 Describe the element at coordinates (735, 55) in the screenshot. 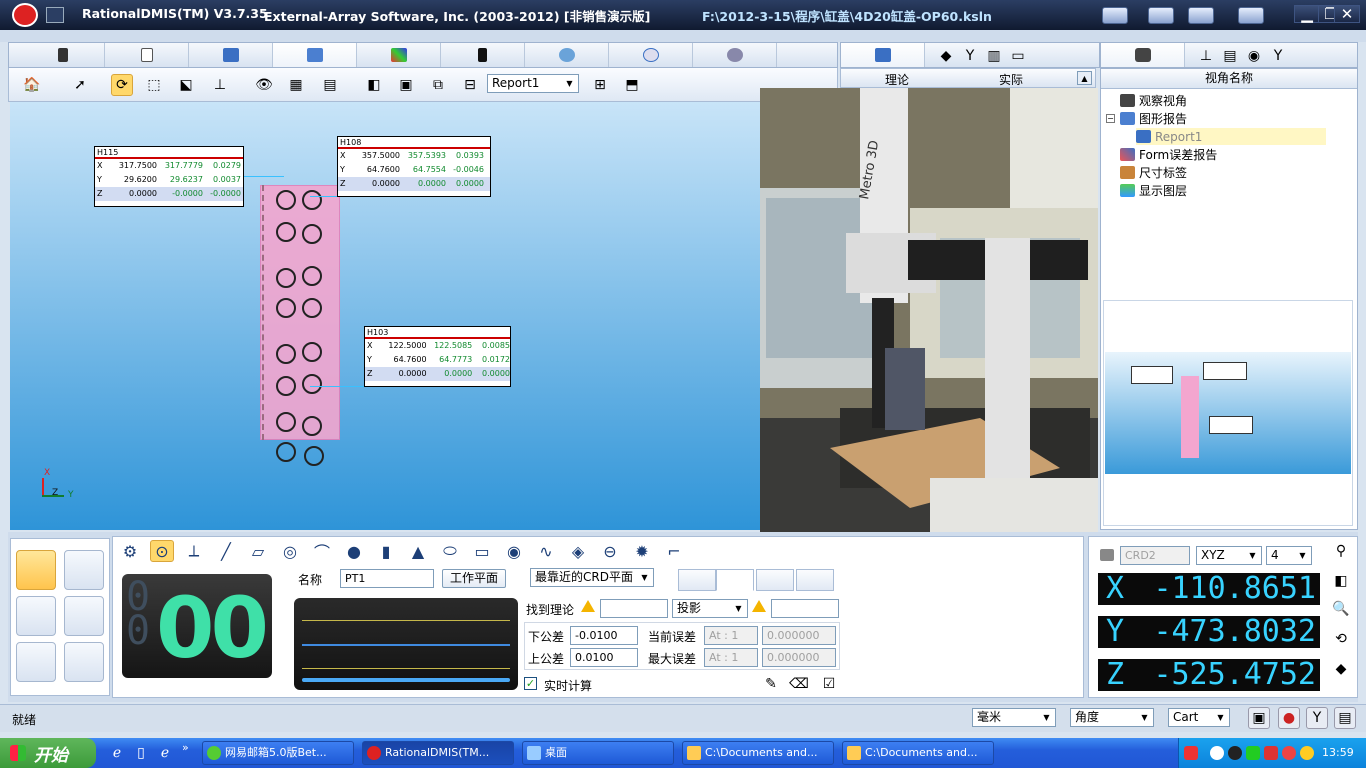

I see `tab-settings` at that location.